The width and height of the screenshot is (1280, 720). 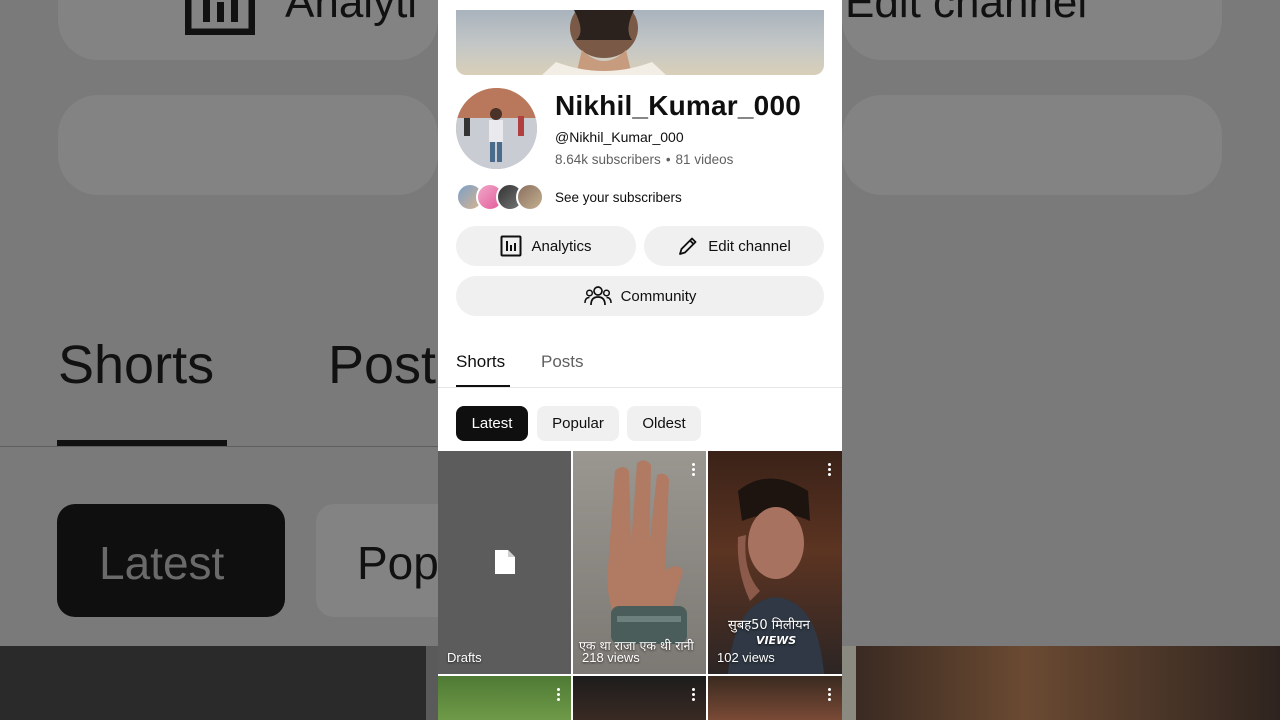 What do you see at coordinates (136, 365) in the screenshot?
I see `background-shorts-text: Shorts` at bounding box center [136, 365].